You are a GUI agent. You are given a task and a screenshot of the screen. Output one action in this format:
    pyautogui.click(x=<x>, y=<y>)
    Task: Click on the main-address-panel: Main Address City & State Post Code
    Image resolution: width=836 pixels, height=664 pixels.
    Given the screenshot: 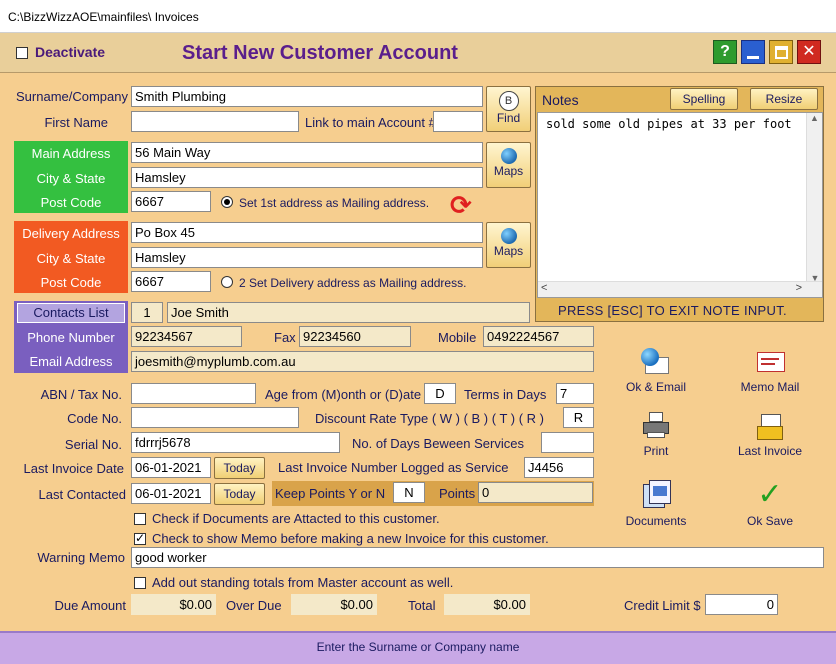 What is the action you would take?
    pyautogui.click(x=71, y=177)
    